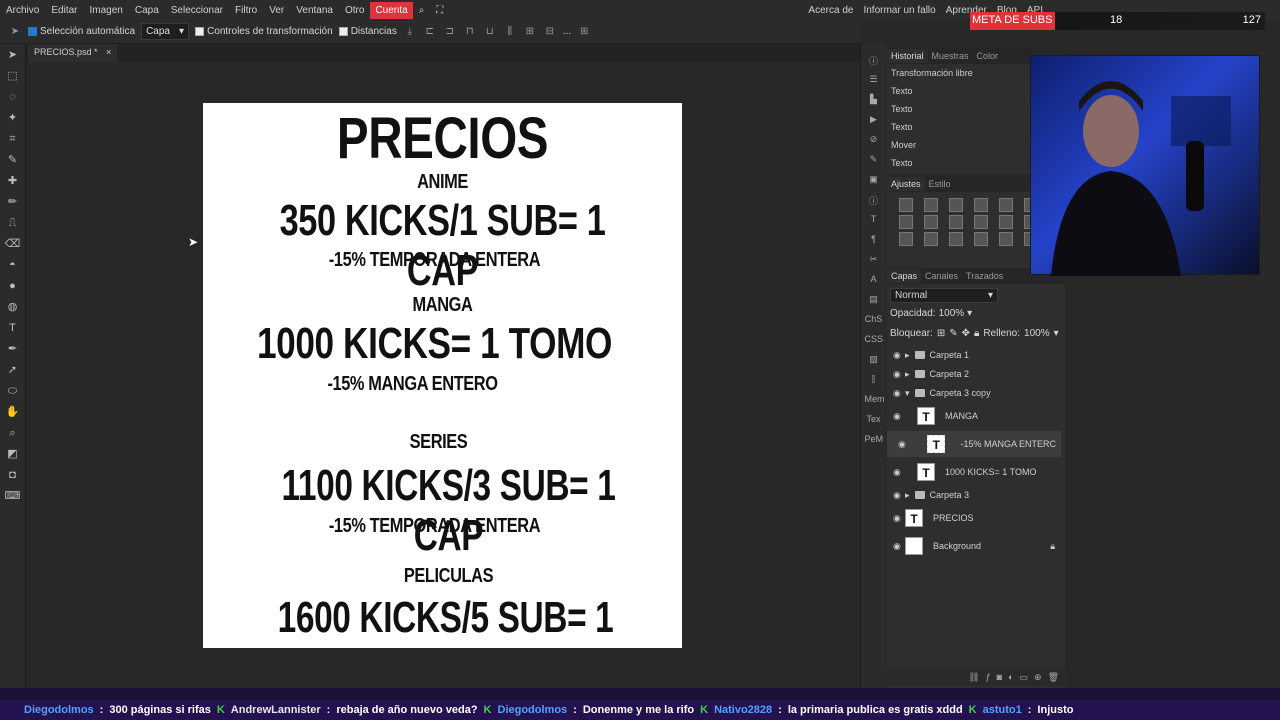 Image resolution: width=1280 pixels, height=720 pixels. What do you see at coordinates (1053, 677) in the screenshot?
I see `trash-icon: 🗑︎` at bounding box center [1053, 677].